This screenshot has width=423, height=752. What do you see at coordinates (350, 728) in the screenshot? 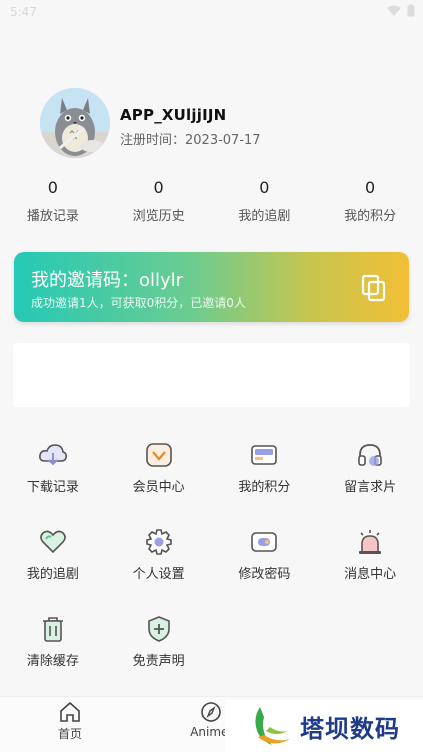
I see `watermark-text: 塔坝数码` at bounding box center [350, 728].